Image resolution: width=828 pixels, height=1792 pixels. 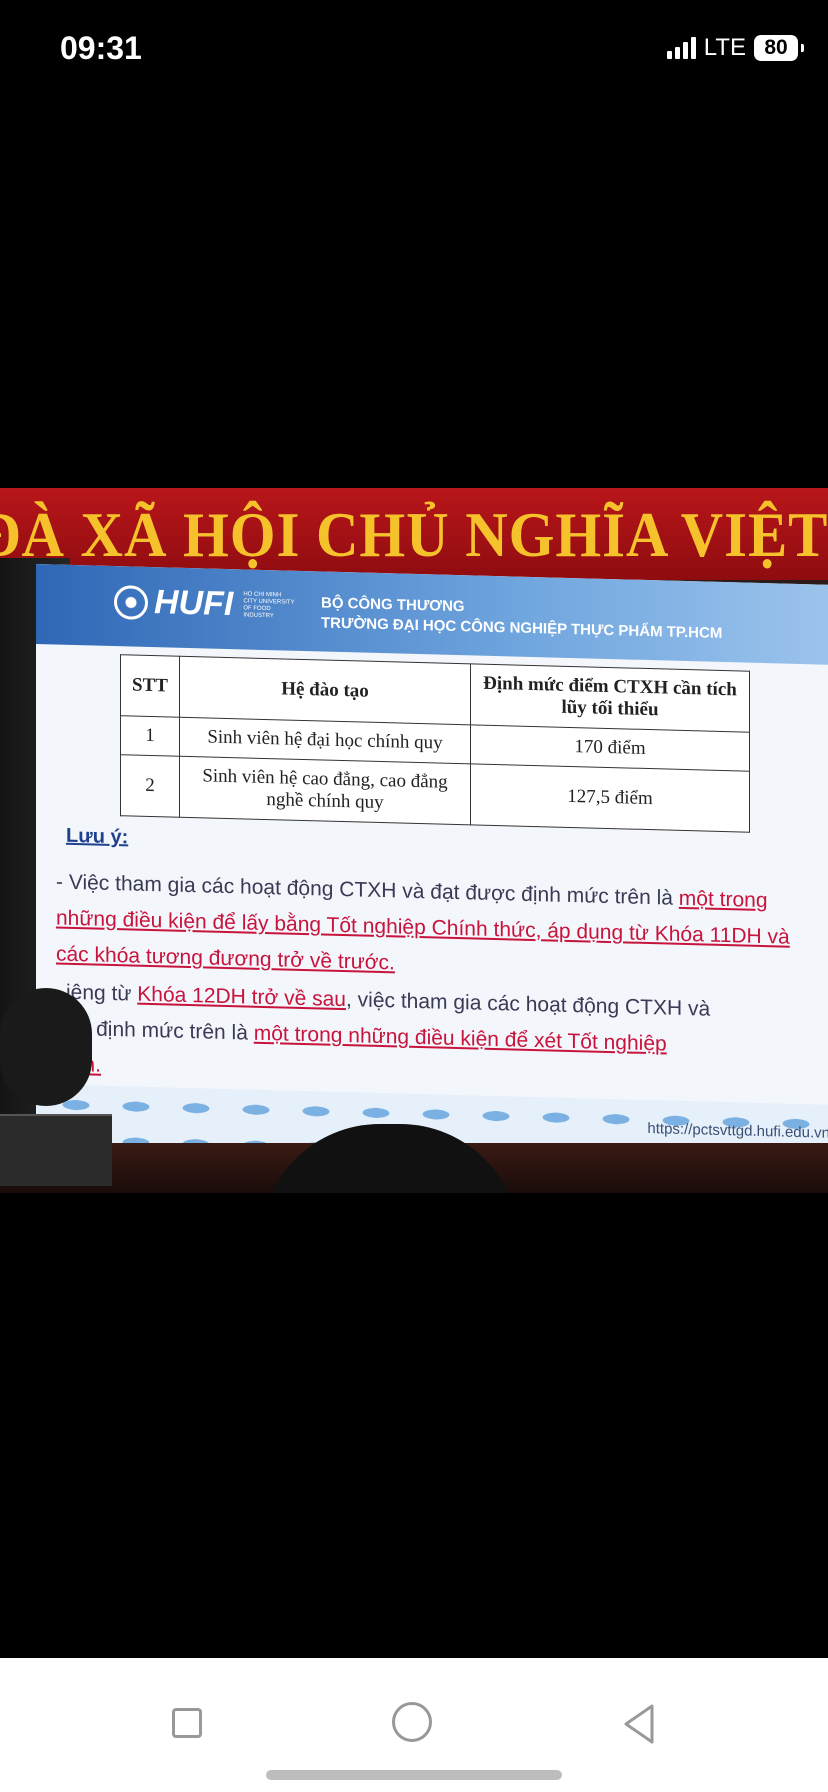 I want to click on table-header: STT, so click(x=150, y=686).